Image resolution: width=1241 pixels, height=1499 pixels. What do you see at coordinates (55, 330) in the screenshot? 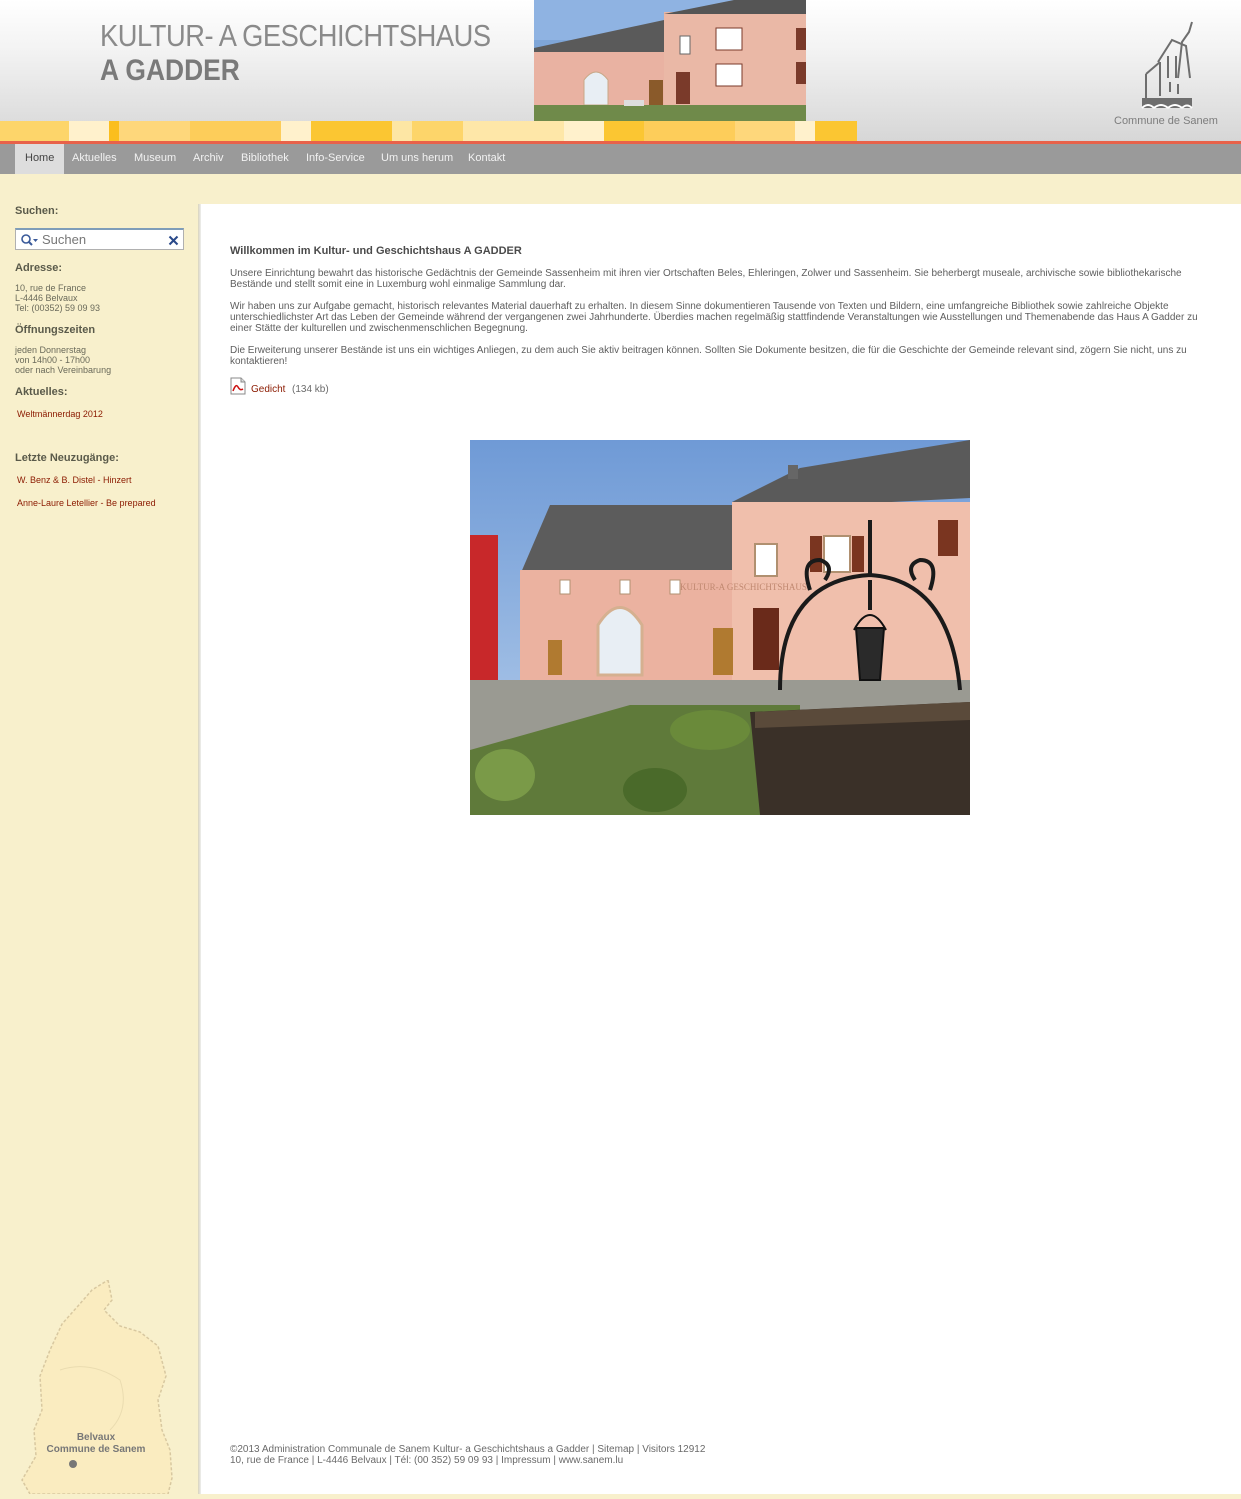
I see `opening-hours-heading: Öffnungszeiten` at bounding box center [55, 330].